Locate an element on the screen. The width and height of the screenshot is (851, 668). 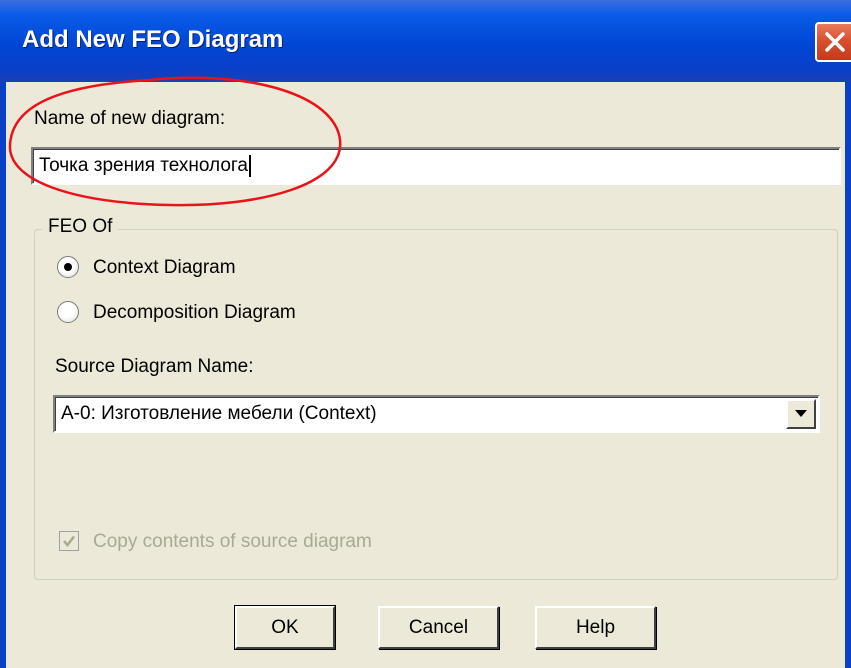
decomposition-diagram-radio is located at coordinates (68, 312).